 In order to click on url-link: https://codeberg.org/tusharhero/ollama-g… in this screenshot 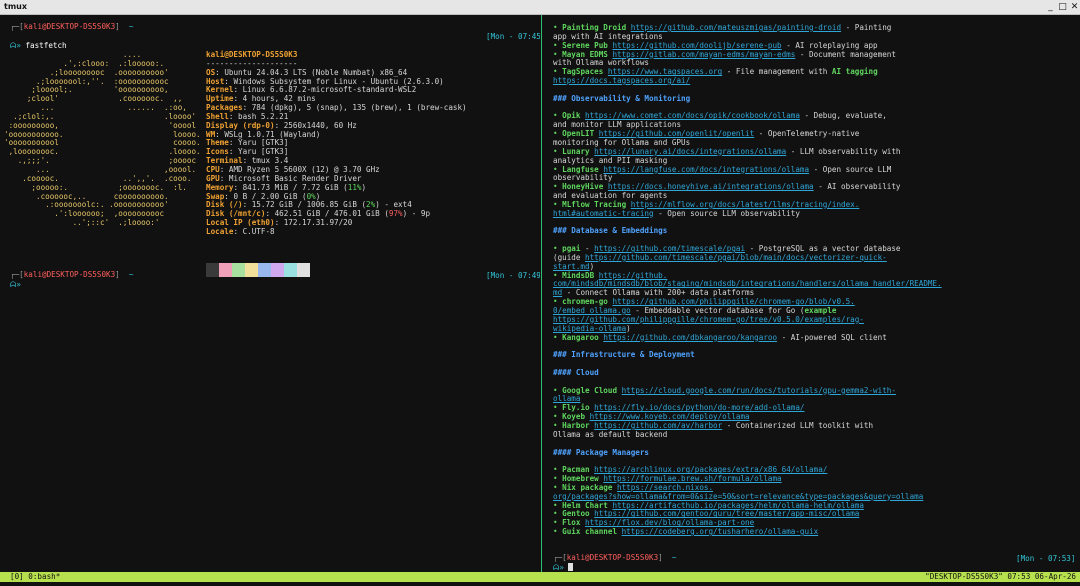, I will do `click(720, 531)`.